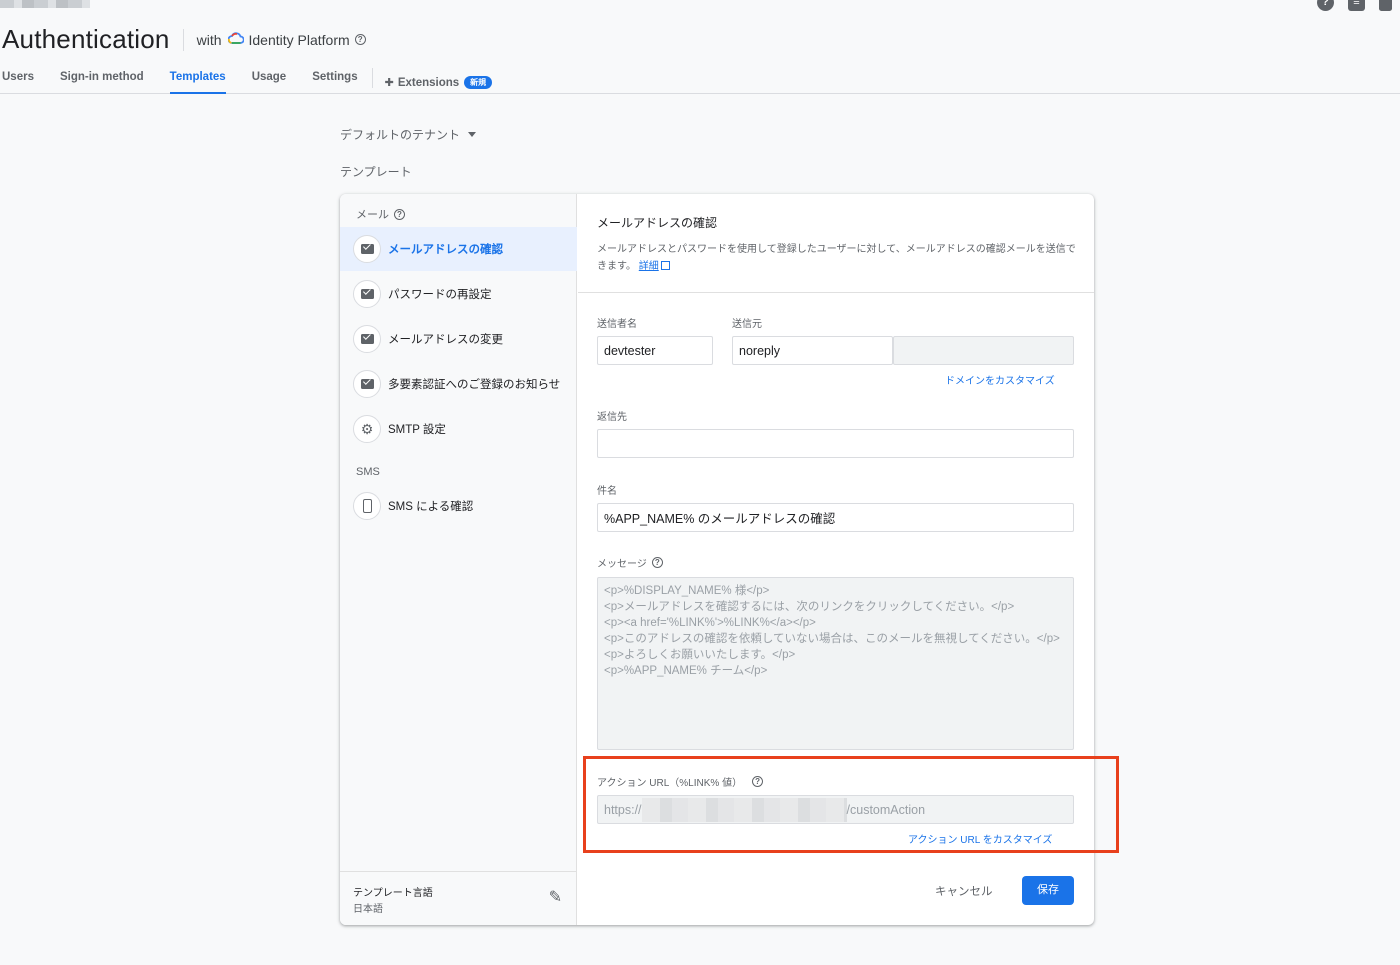 Image resolution: width=1400 pixels, height=965 pixels. I want to click on nav-item-label: SMS による確認, so click(431, 507).